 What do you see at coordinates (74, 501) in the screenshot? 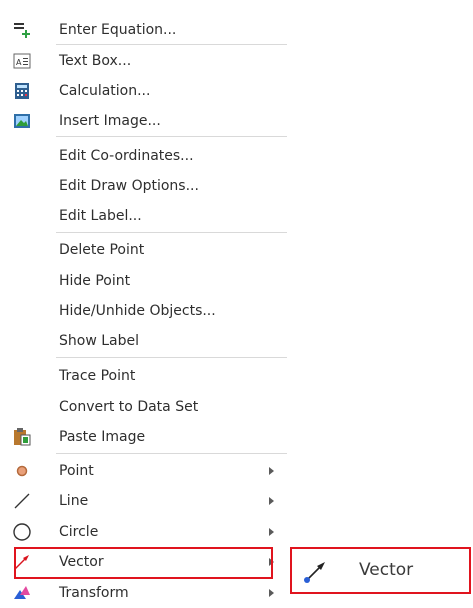
I see `menu-item-label: Line` at bounding box center [74, 501].